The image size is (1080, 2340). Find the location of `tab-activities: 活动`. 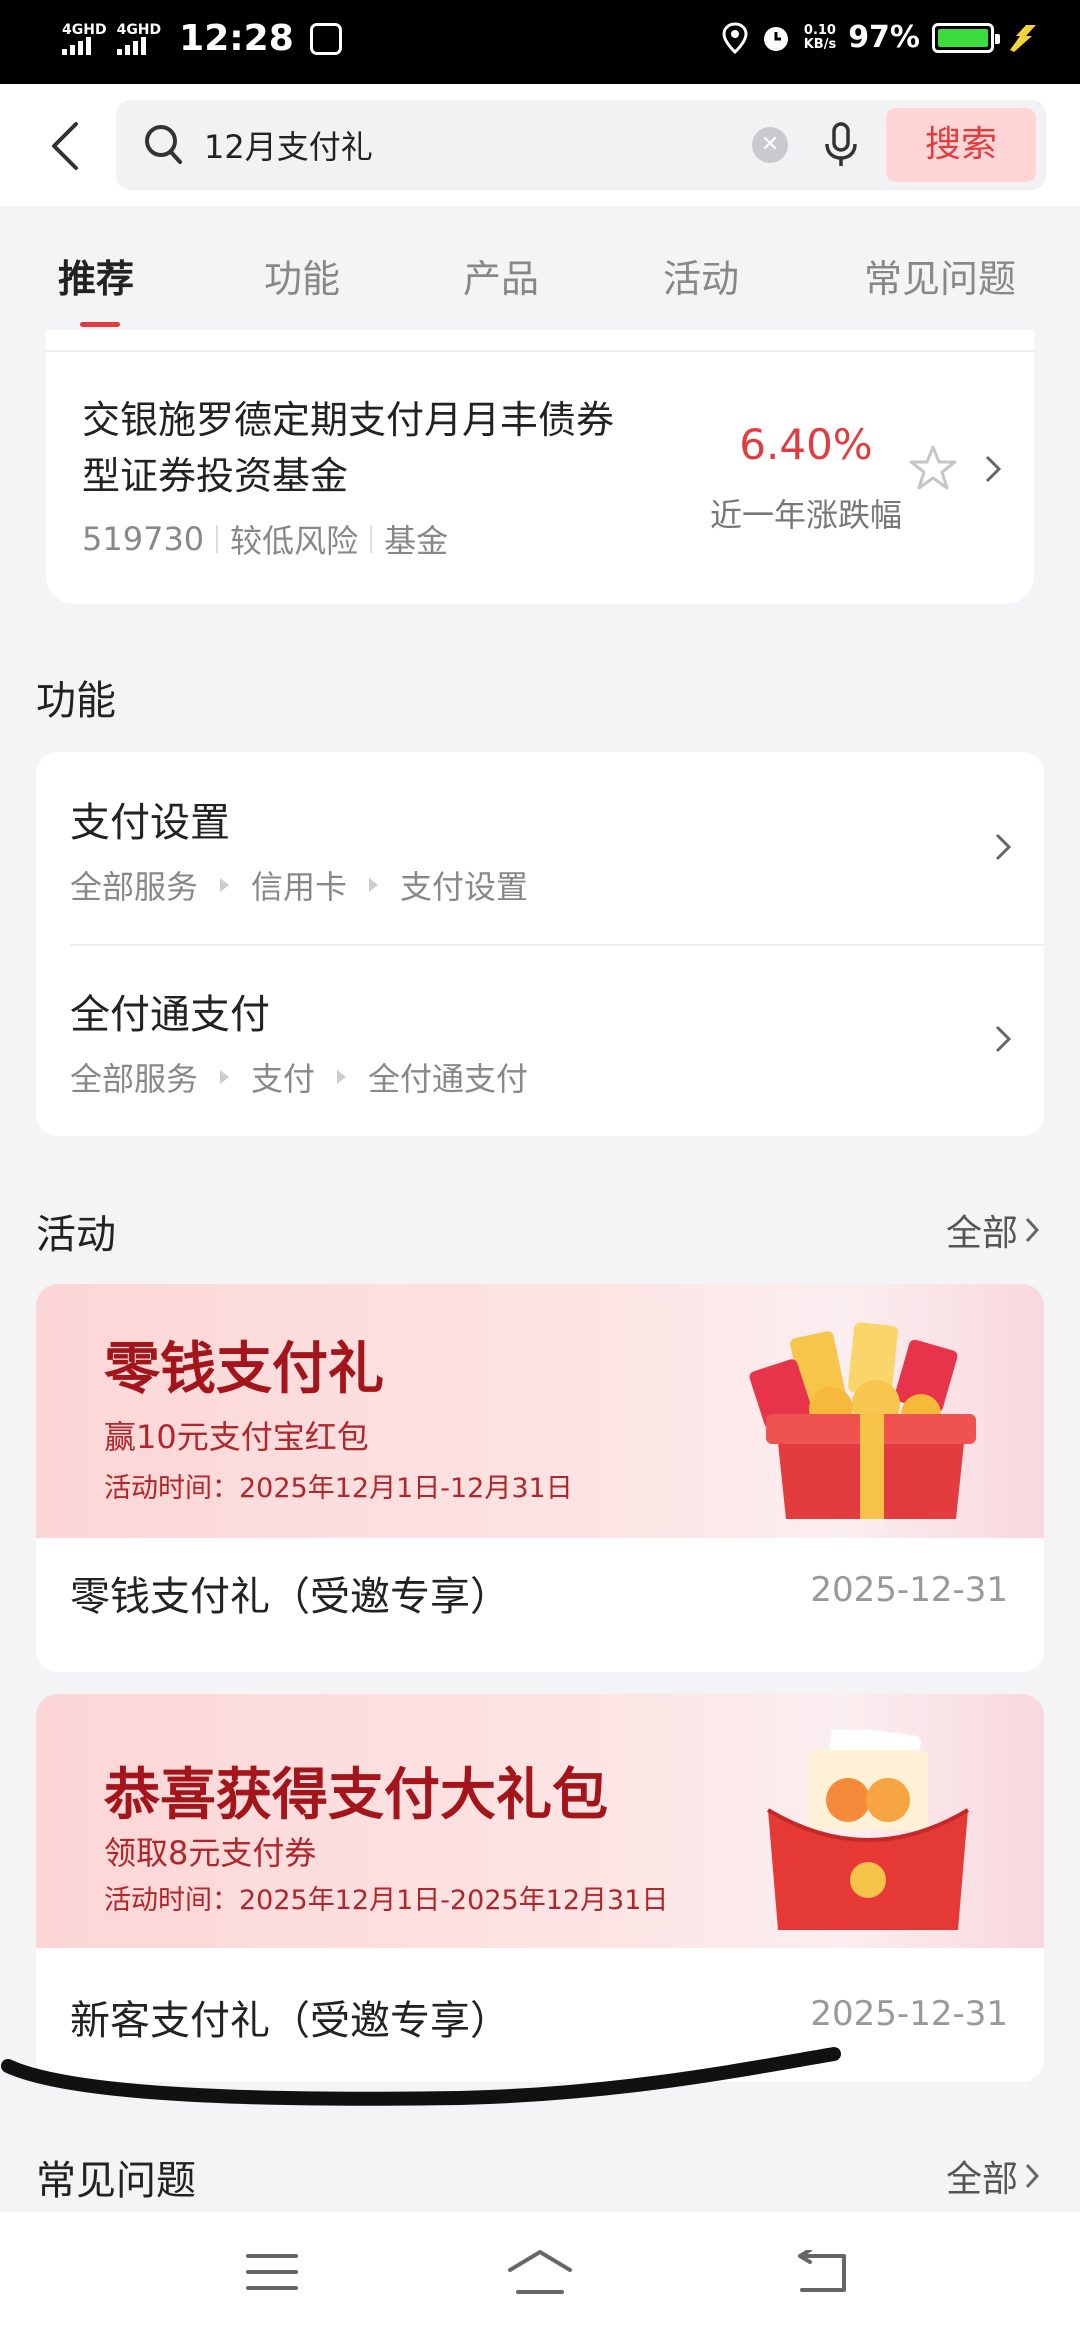

tab-activities: 活动 is located at coordinates (701, 275).